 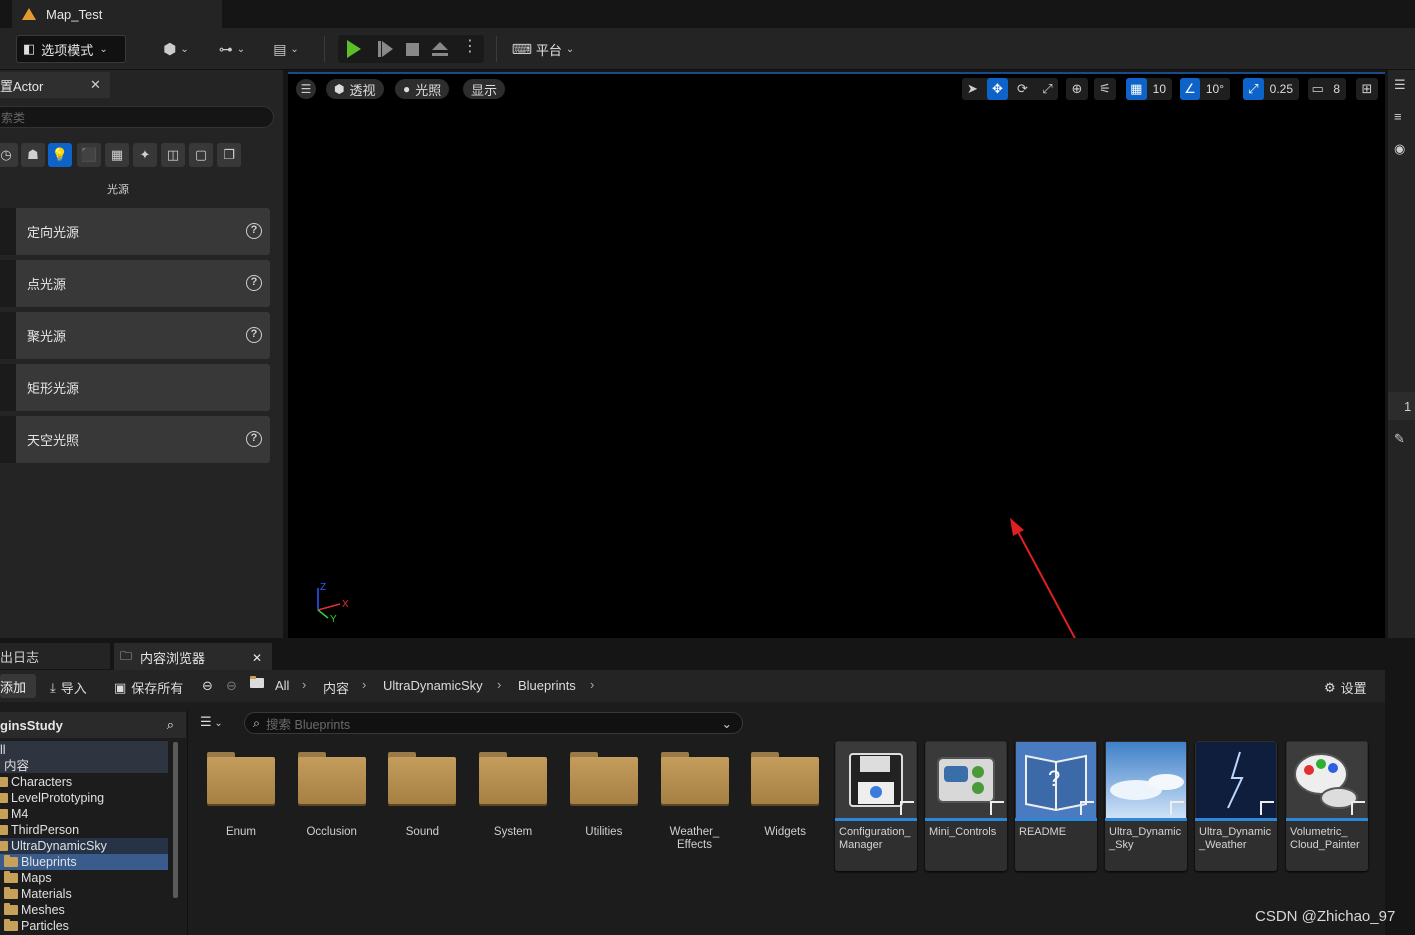 What do you see at coordinates (493, 723) in the screenshot?
I see `asset-search-input: ⌕ 搜索 Blueprints ⌄` at bounding box center [493, 723].